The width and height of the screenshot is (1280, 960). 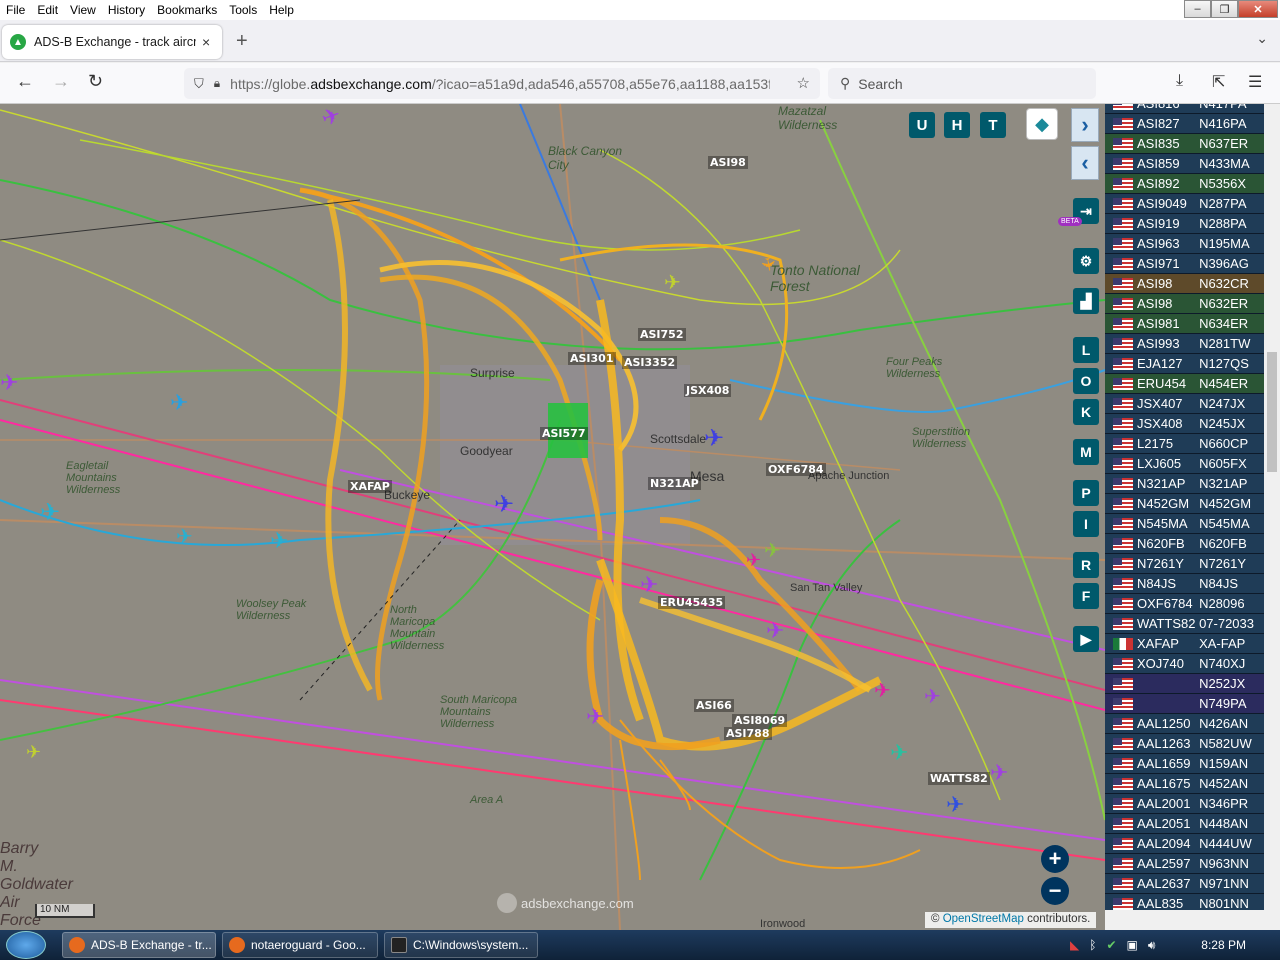 I want to click on aircraft-list-row: ASI993 N281TW, so click(x=1185, y=344).